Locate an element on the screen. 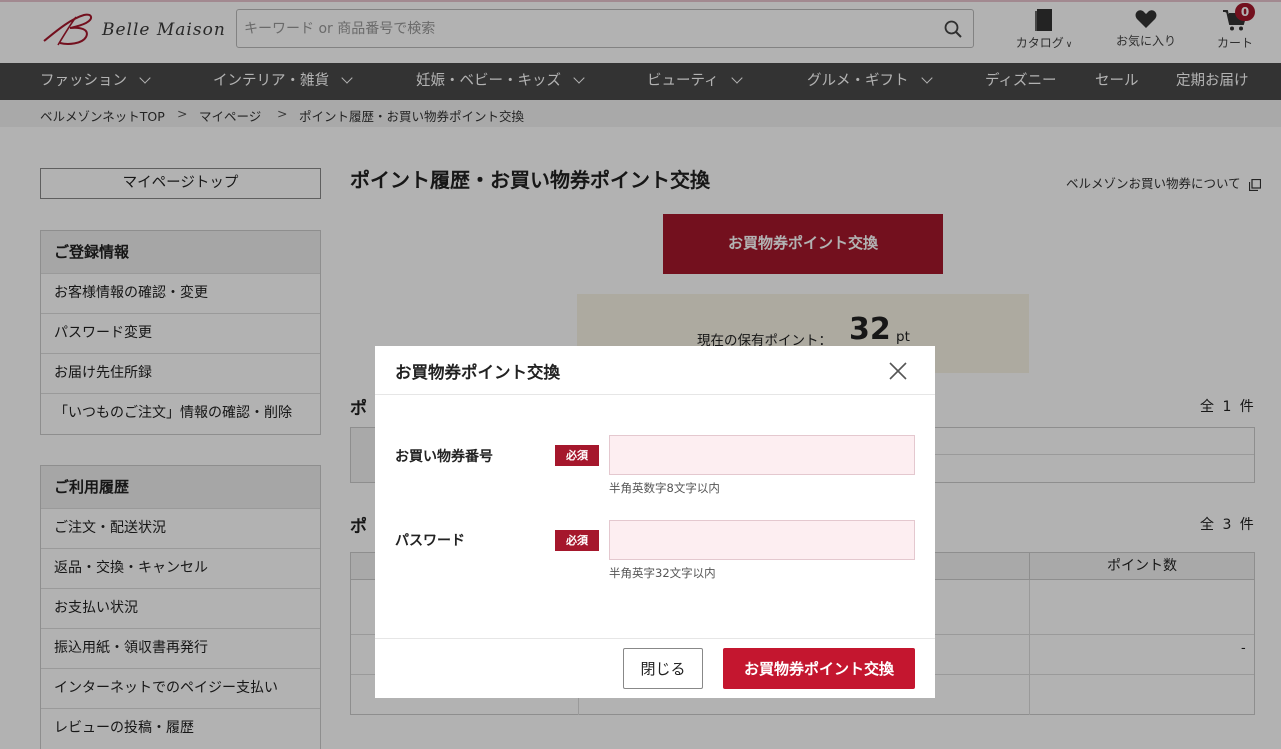  modal-title: お買物券ポイント交換 is located at coordinates (477, 372).